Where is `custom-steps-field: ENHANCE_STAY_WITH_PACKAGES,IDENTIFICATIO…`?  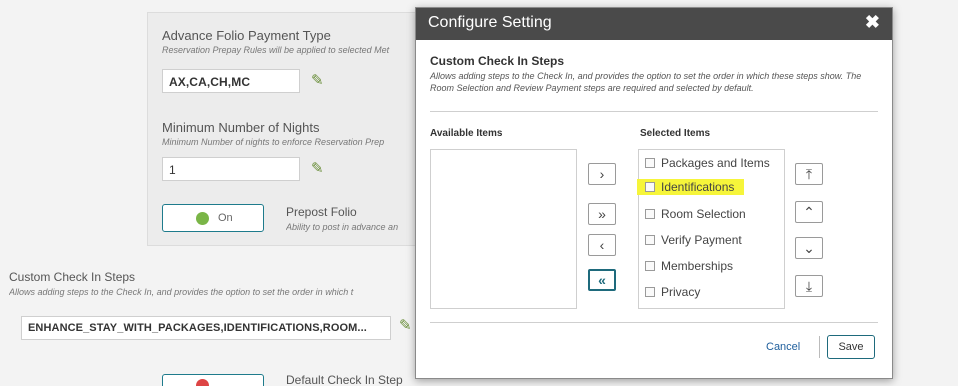
custom-steps-field: ENHANCE_STAY_WITH_PACKAGES,IDENTIFICATIO… is located at coordinates (206, 328).